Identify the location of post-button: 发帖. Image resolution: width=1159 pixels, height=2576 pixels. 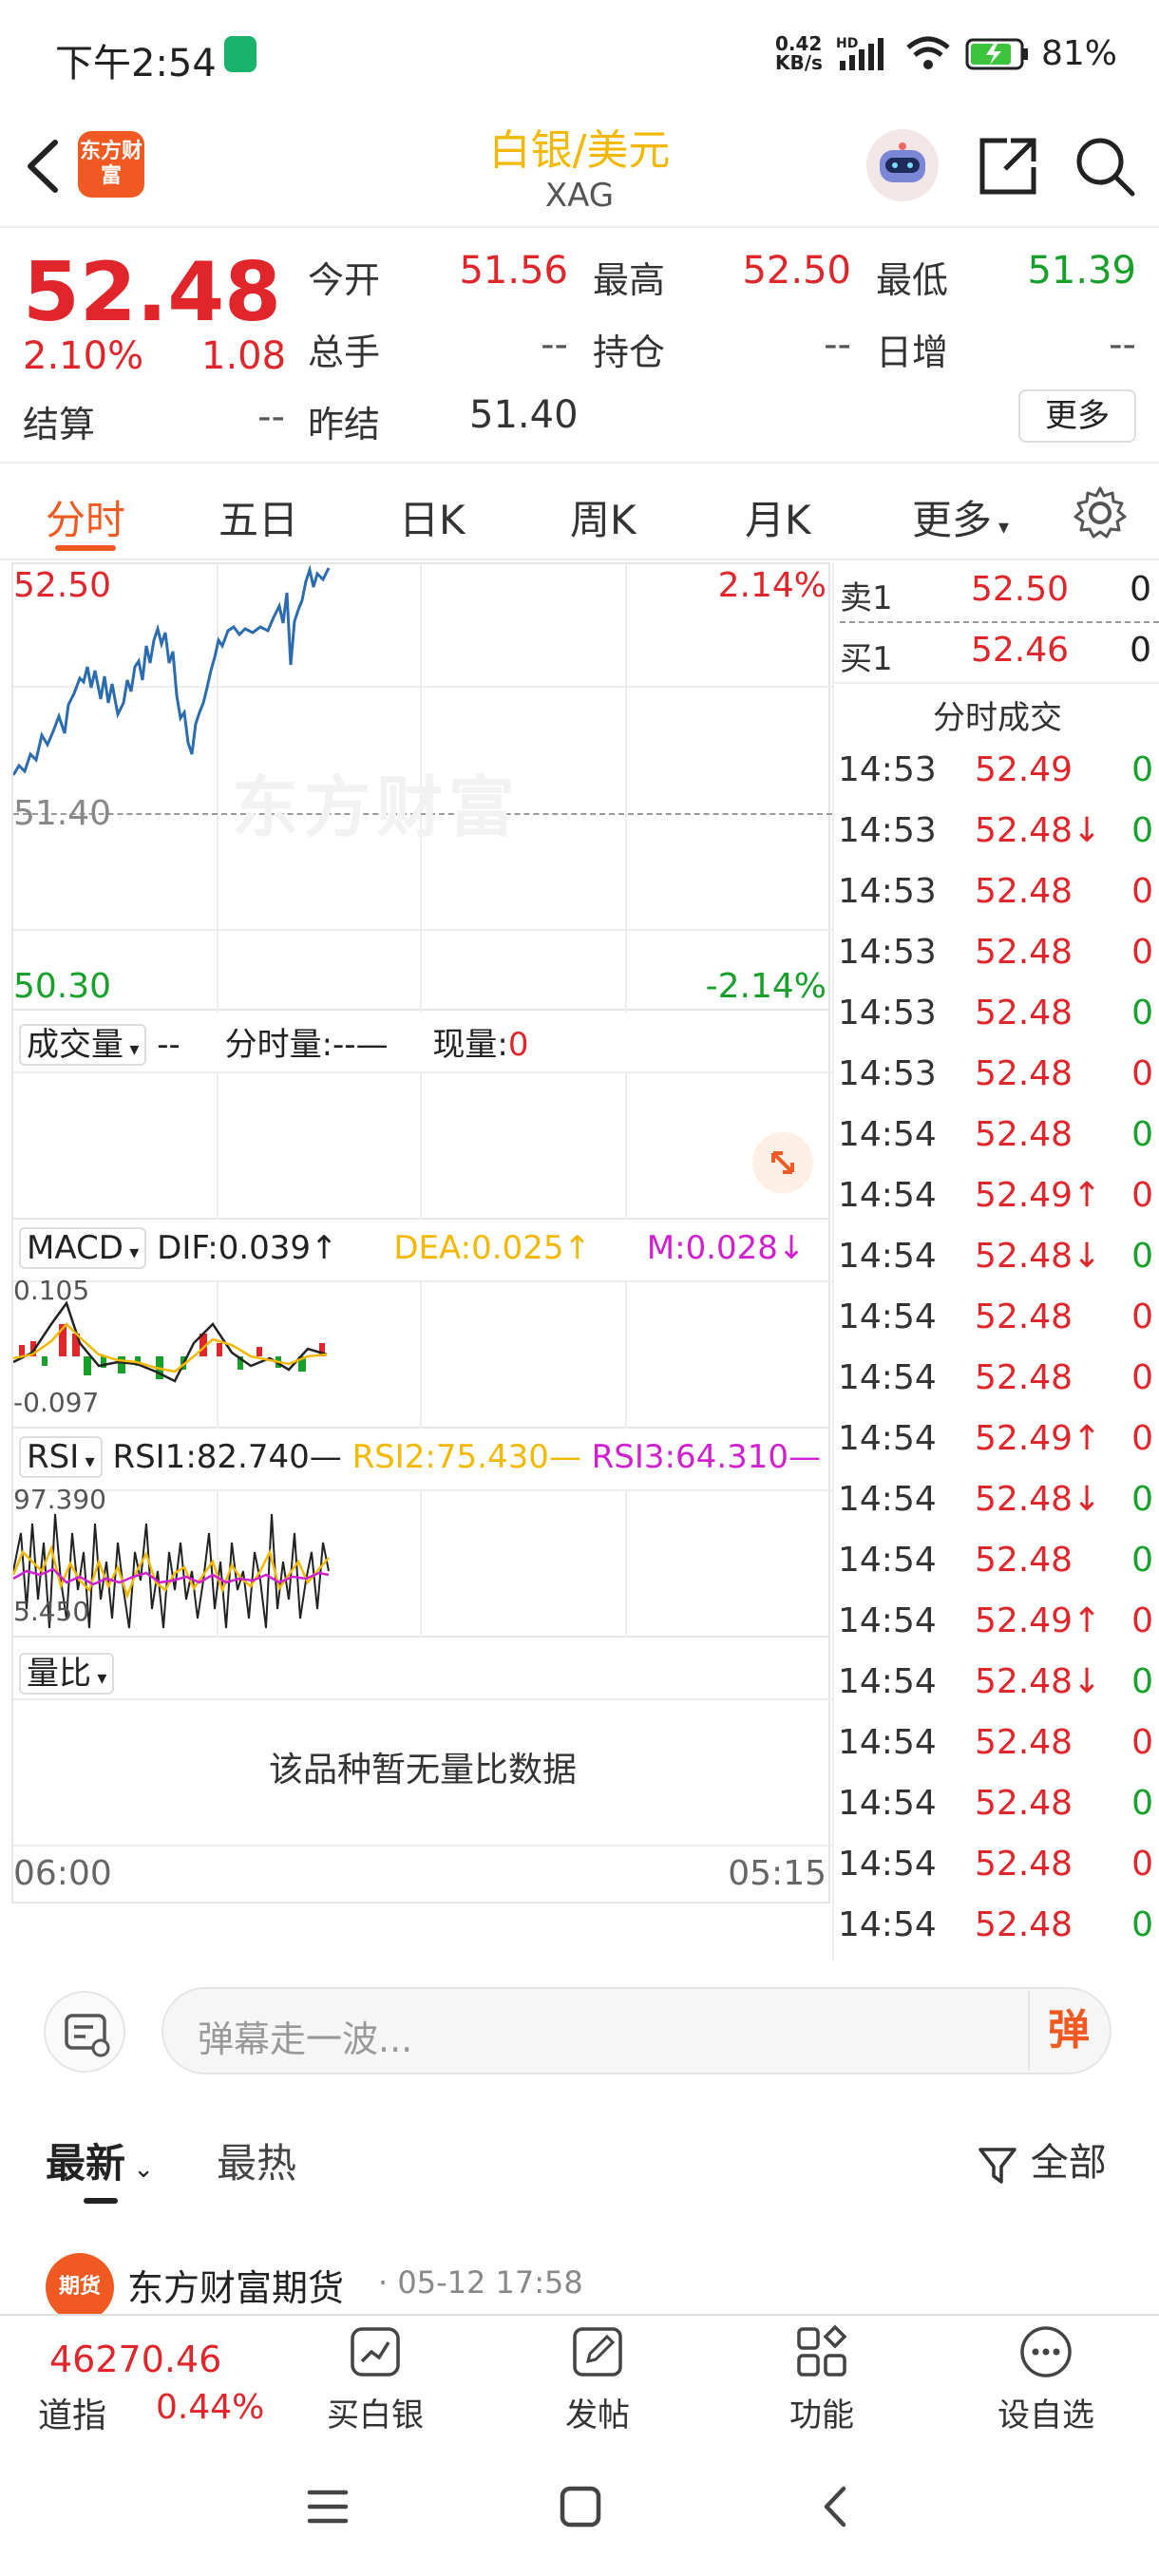
(597, 2379).